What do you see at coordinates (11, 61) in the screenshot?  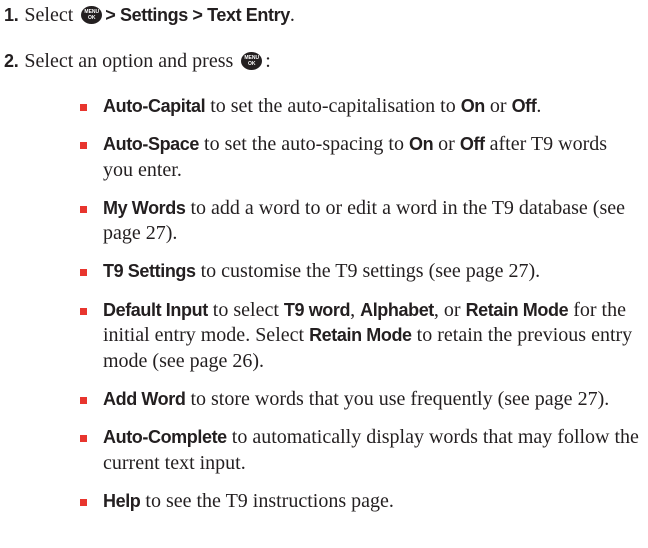 I see `step-2-number: 2.` at bounding box center [11, 61].